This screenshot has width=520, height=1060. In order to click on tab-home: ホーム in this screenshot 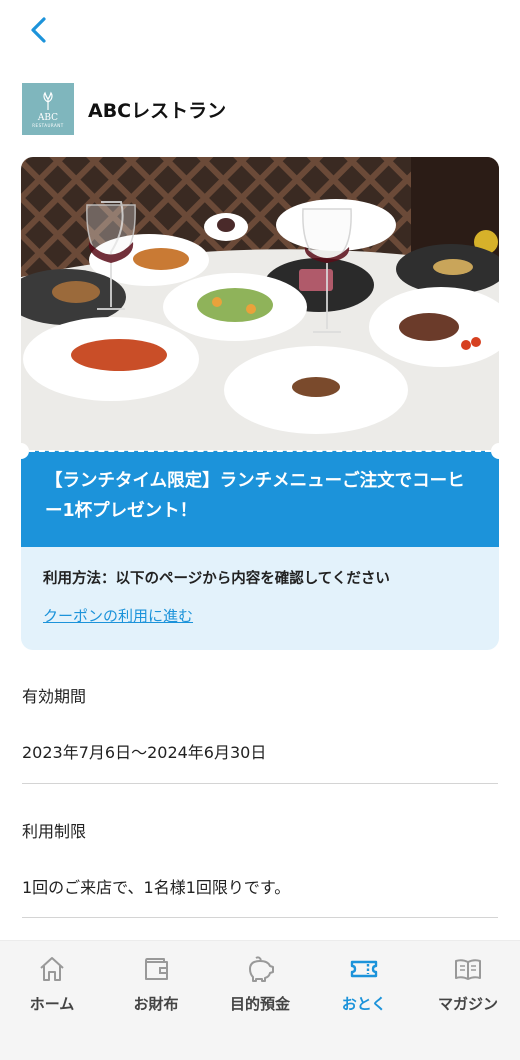, I will do `click(52, 1000)`.